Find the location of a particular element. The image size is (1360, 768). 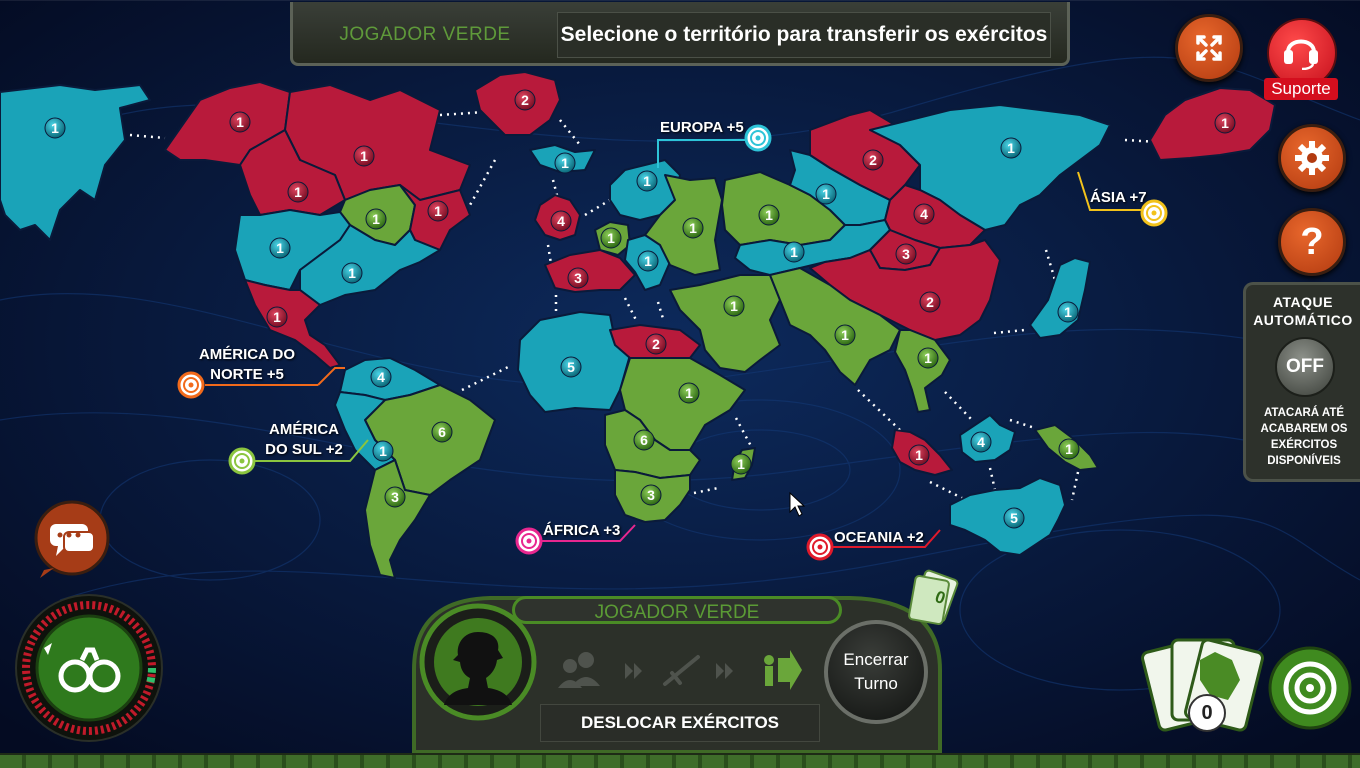

headset-icon is located at coordinates (1301, 54).